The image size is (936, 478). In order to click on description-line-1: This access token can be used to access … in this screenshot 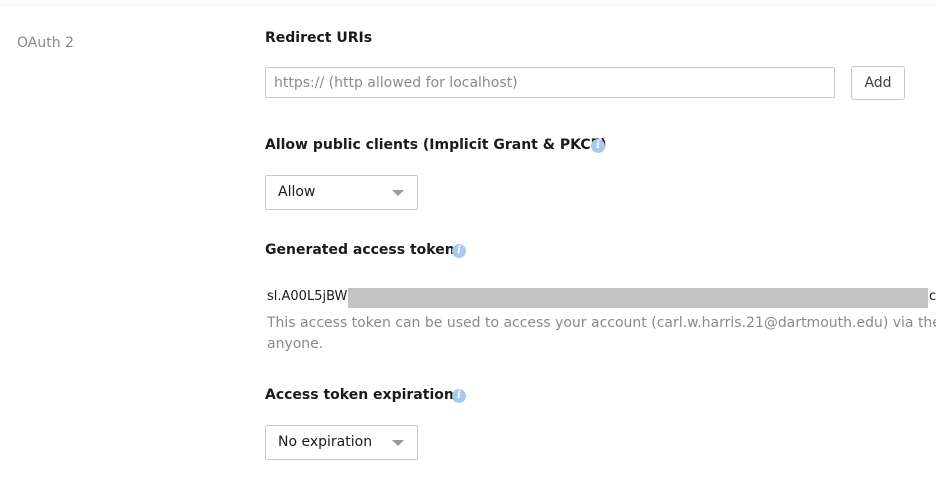, I will do `click(601, 323)`.